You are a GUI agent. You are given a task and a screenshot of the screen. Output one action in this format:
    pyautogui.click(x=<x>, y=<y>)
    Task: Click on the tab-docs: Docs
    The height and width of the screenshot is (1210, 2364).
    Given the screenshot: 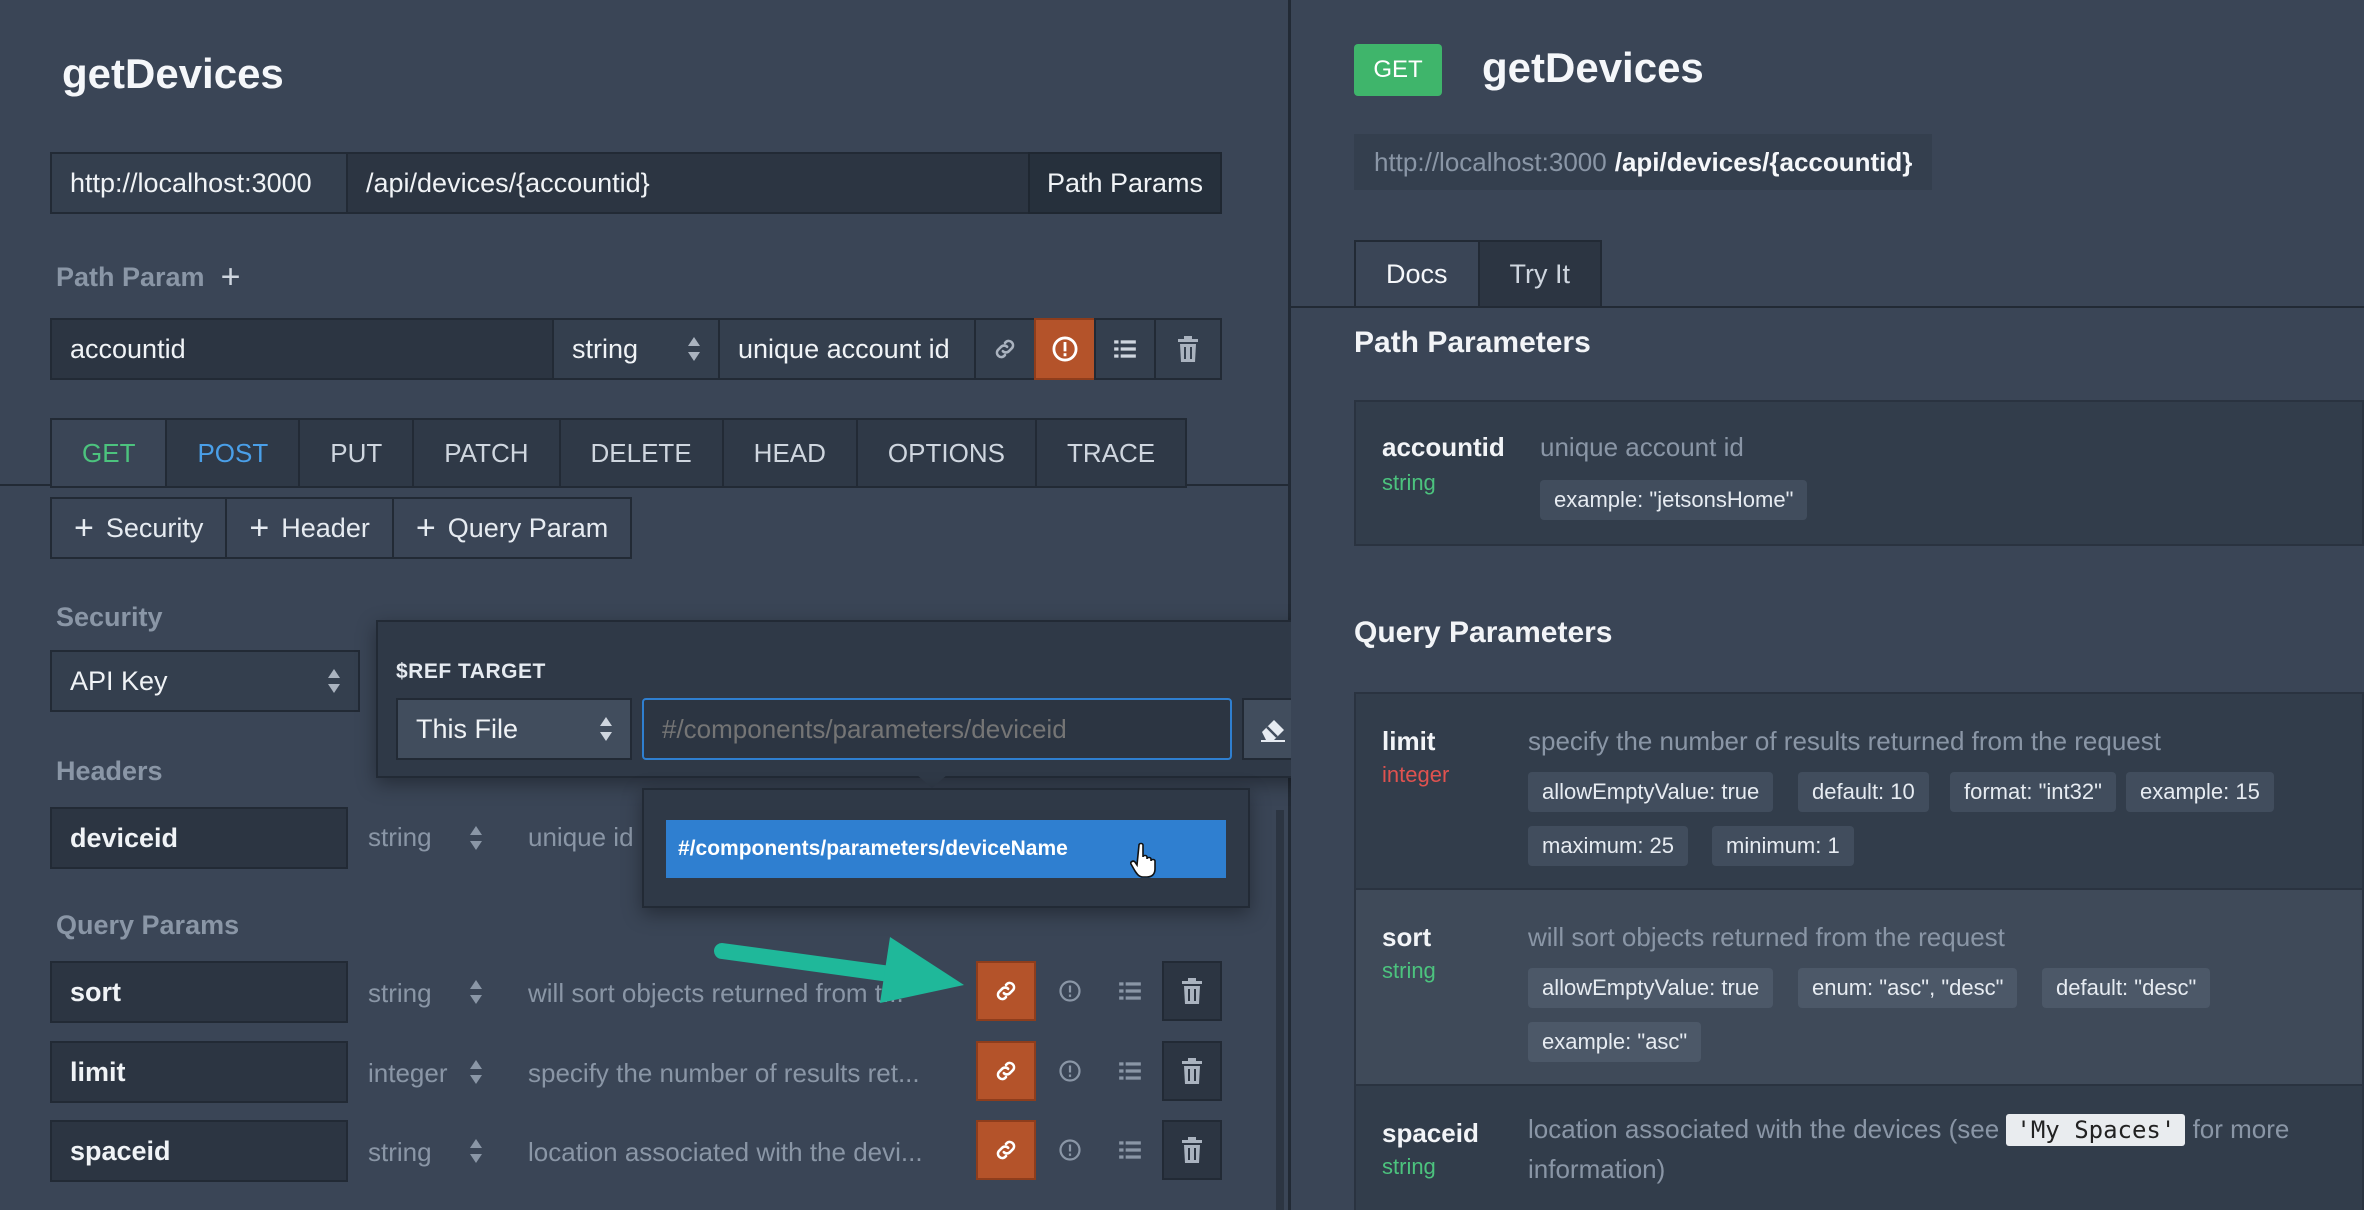 What is the action you would take?
    pyautogui.click(x=1417, y=274)
    